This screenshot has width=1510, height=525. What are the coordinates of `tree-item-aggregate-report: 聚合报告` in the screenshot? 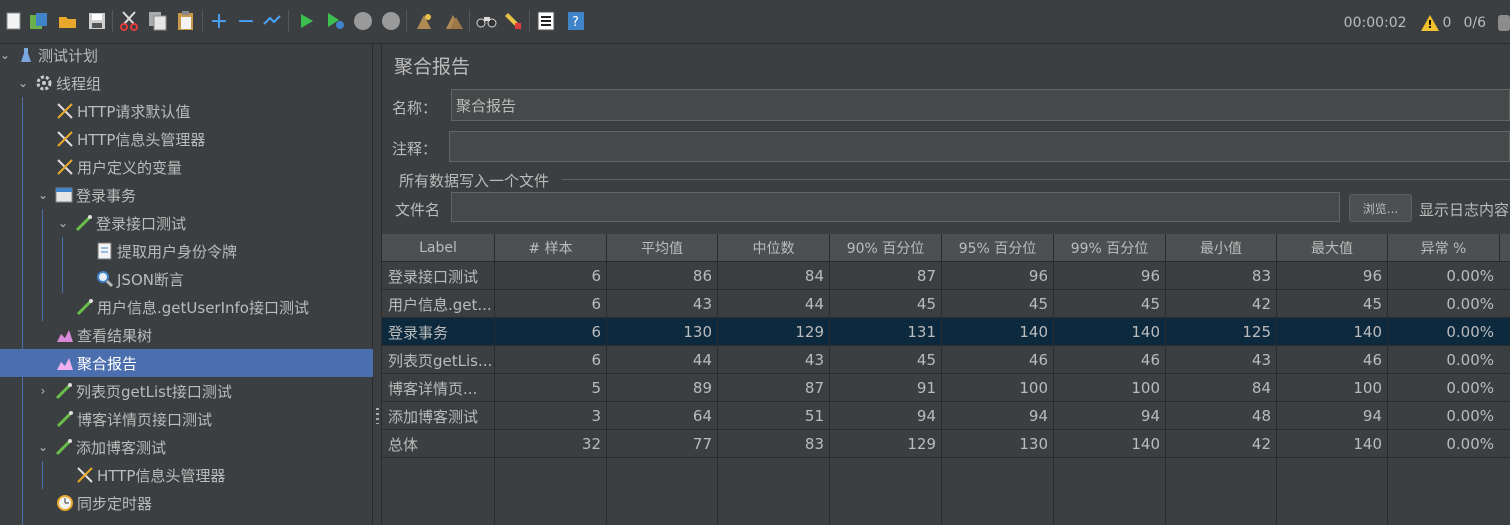 It's located at (186, 363).